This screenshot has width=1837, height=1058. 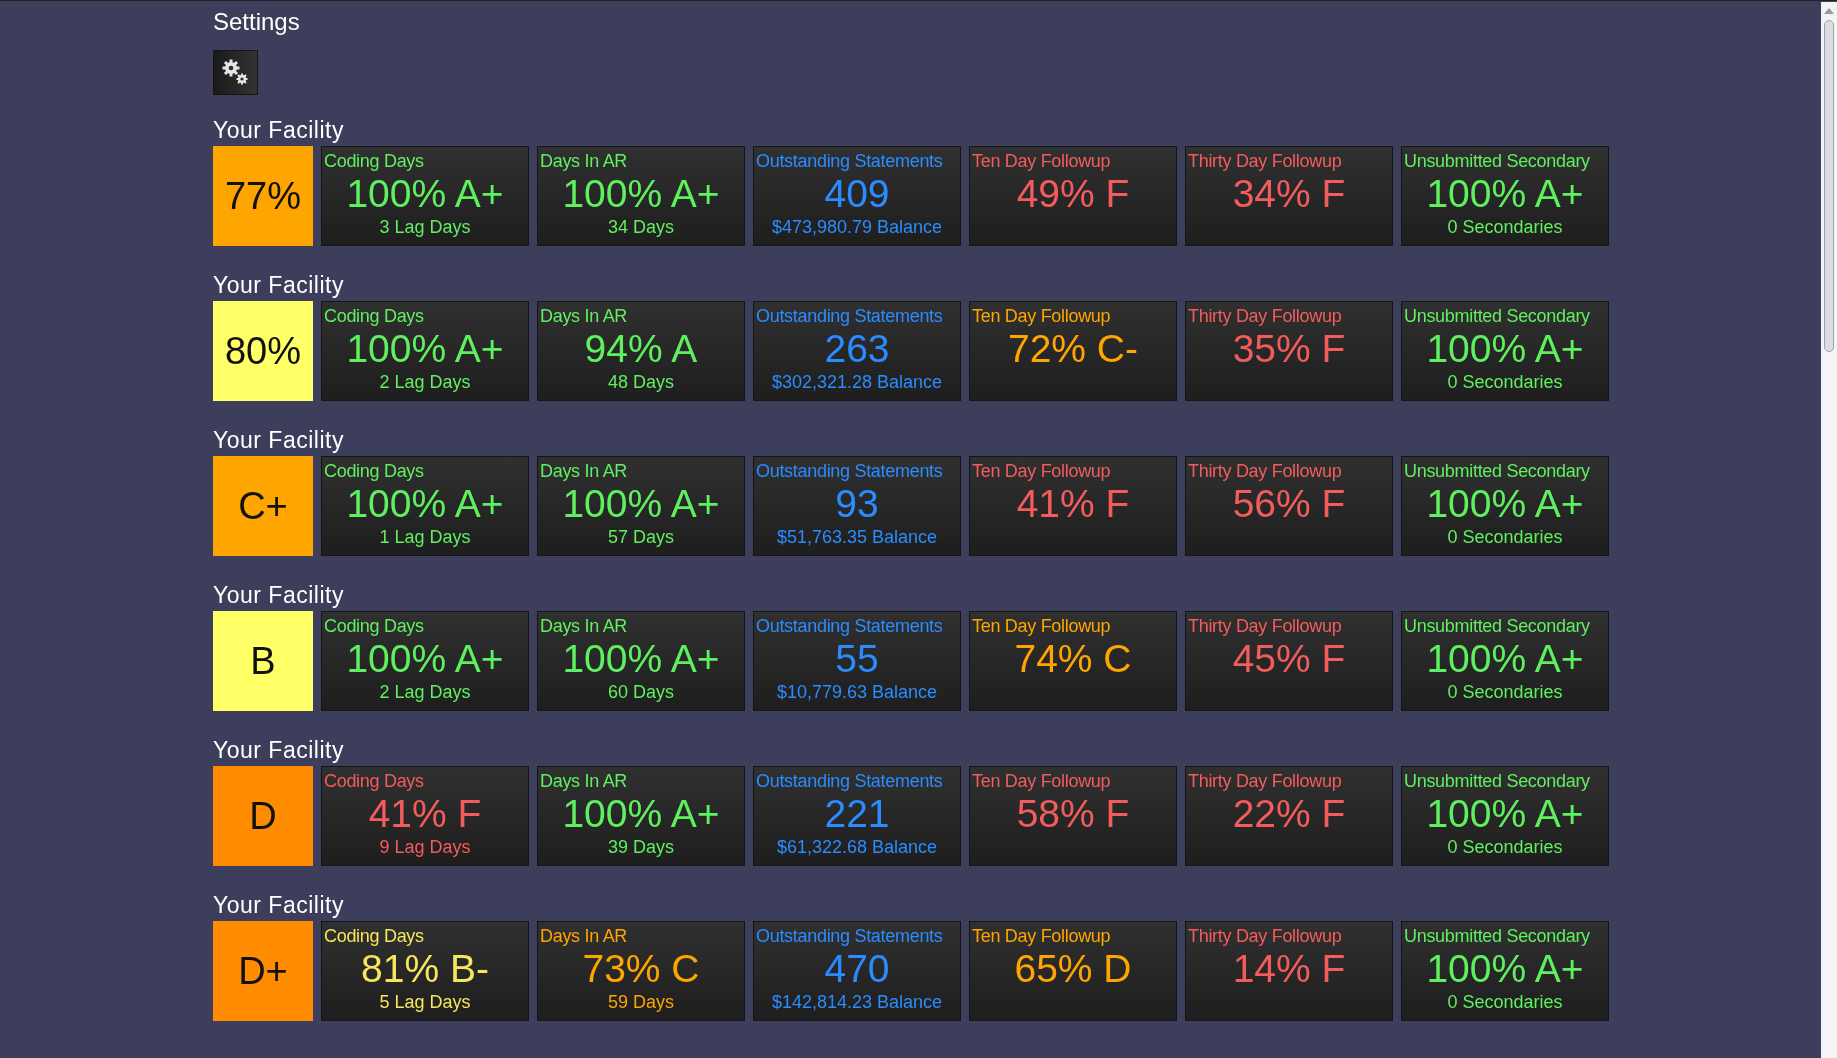 I want to click on metric-detail: $142,814.23 Balance, so click(x=857, y=1002).